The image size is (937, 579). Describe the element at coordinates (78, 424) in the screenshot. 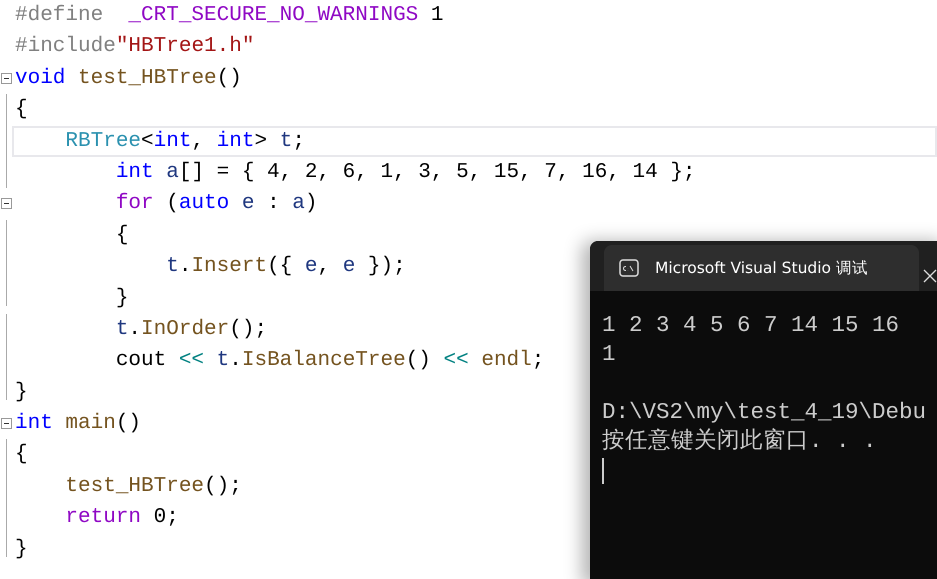

I see `code-line: int main()` at that location.